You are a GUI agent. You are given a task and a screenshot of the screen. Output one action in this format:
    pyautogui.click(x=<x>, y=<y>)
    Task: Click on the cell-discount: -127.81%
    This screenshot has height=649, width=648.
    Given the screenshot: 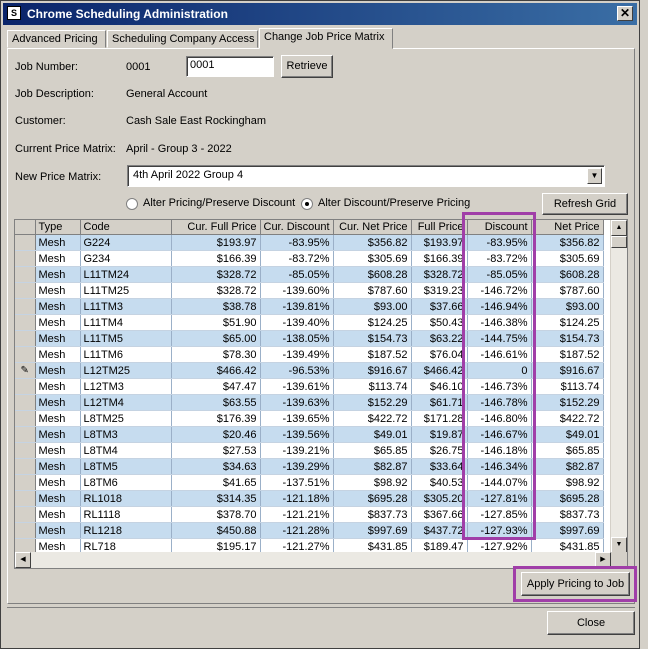 What is the action you would take?
    pyautogui.click(x=499, y=498)
    